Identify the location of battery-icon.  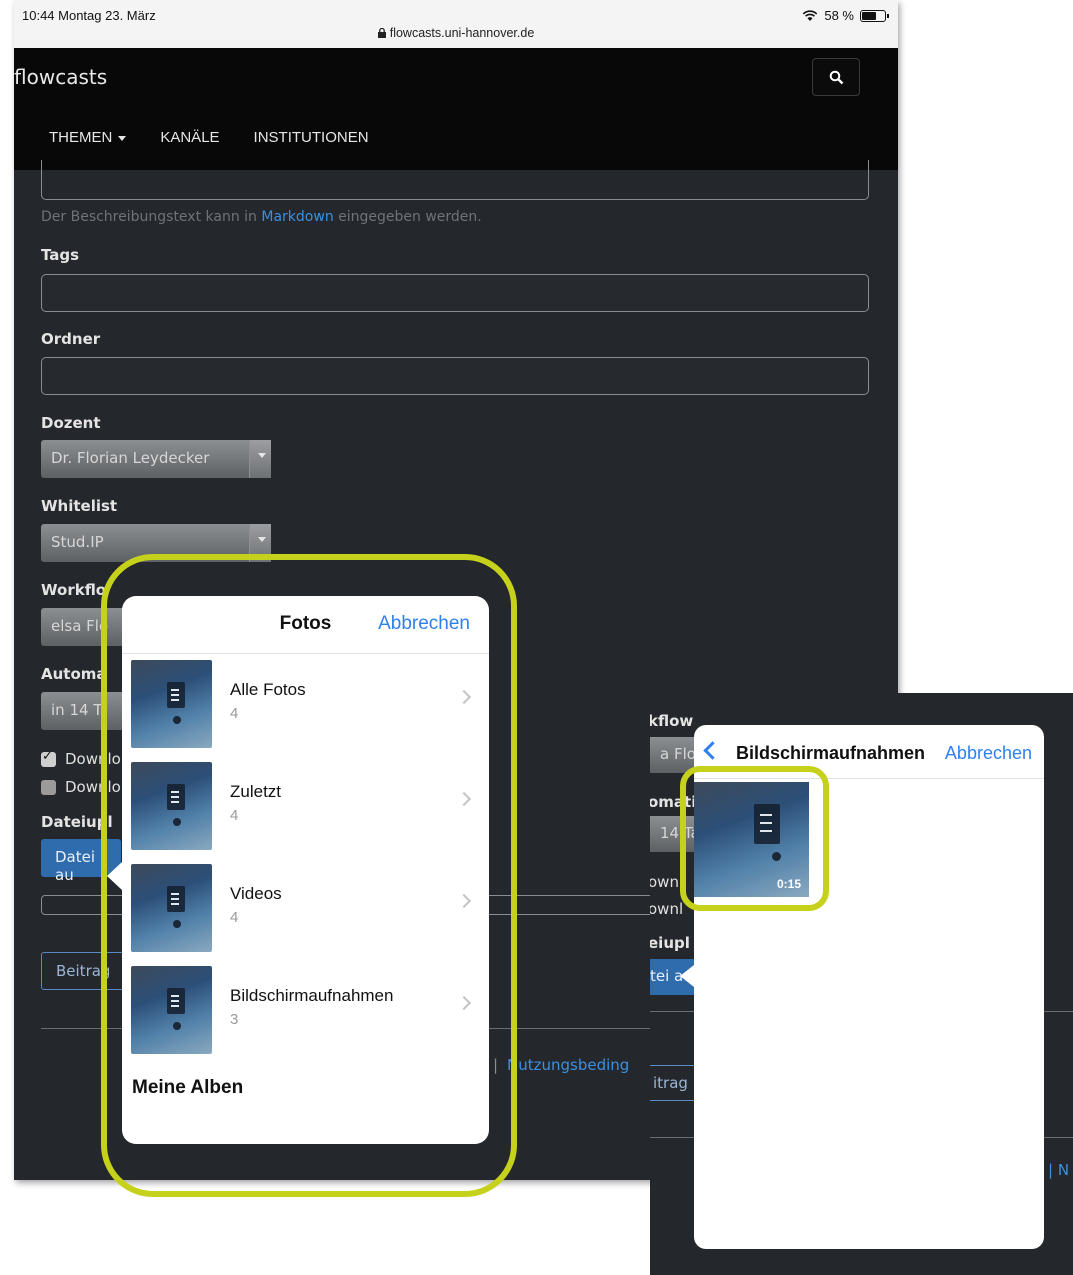
(874, 15).